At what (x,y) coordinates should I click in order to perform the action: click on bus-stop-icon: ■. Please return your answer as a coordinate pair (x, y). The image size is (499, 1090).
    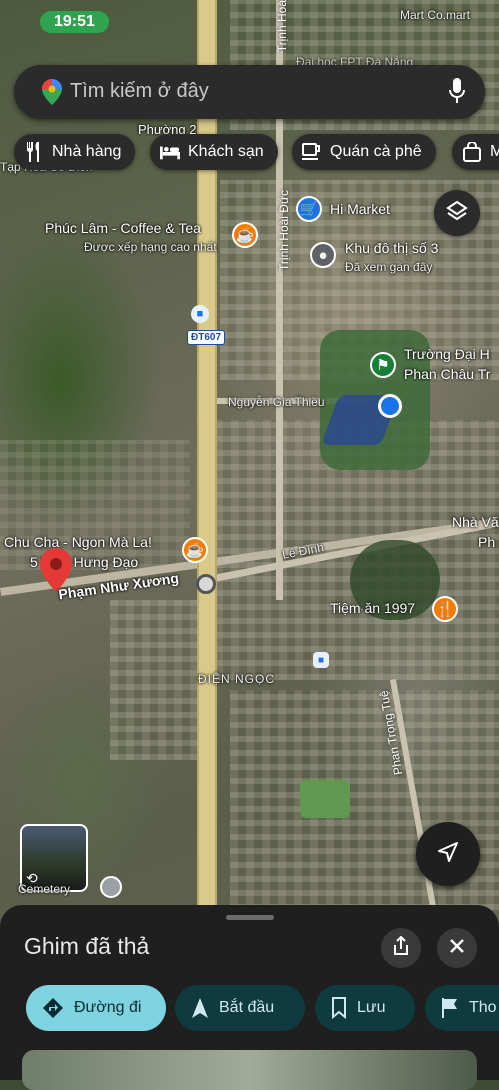
    Looking at the image, I should click on (321, 660).